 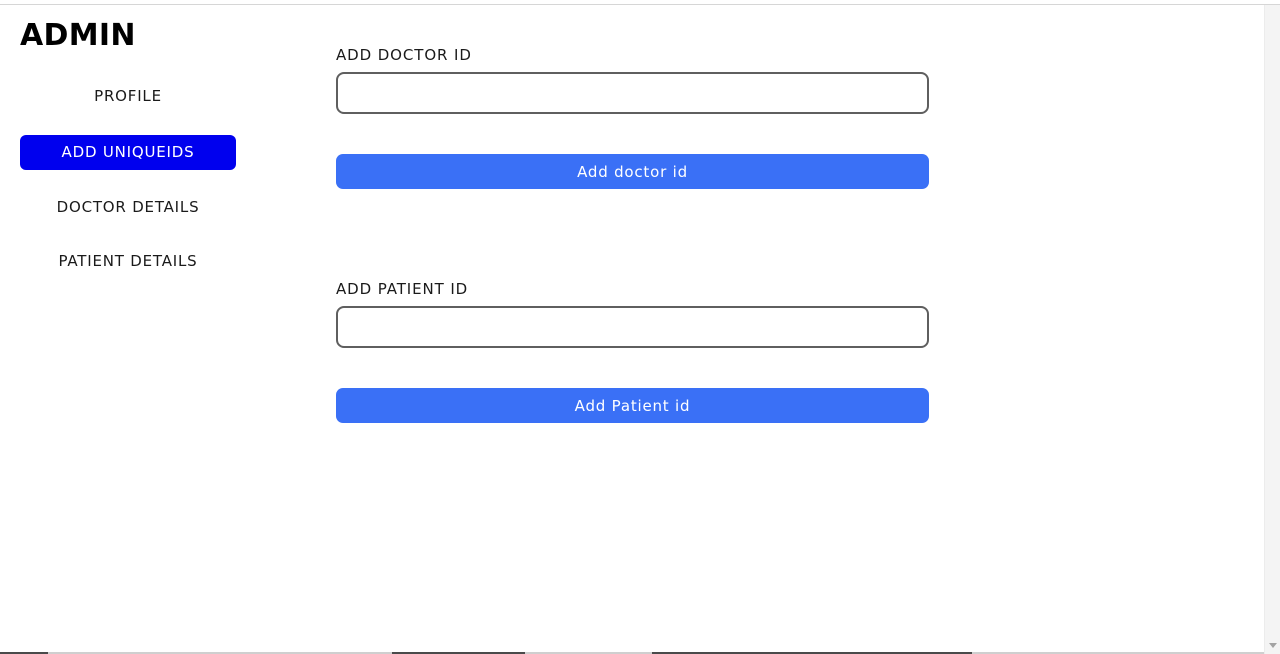 What do you see at coordinates (632, 171) in the screenshot?
I see `add-doctor-id-button: Add doctor id` at bounding box center [632, 171].